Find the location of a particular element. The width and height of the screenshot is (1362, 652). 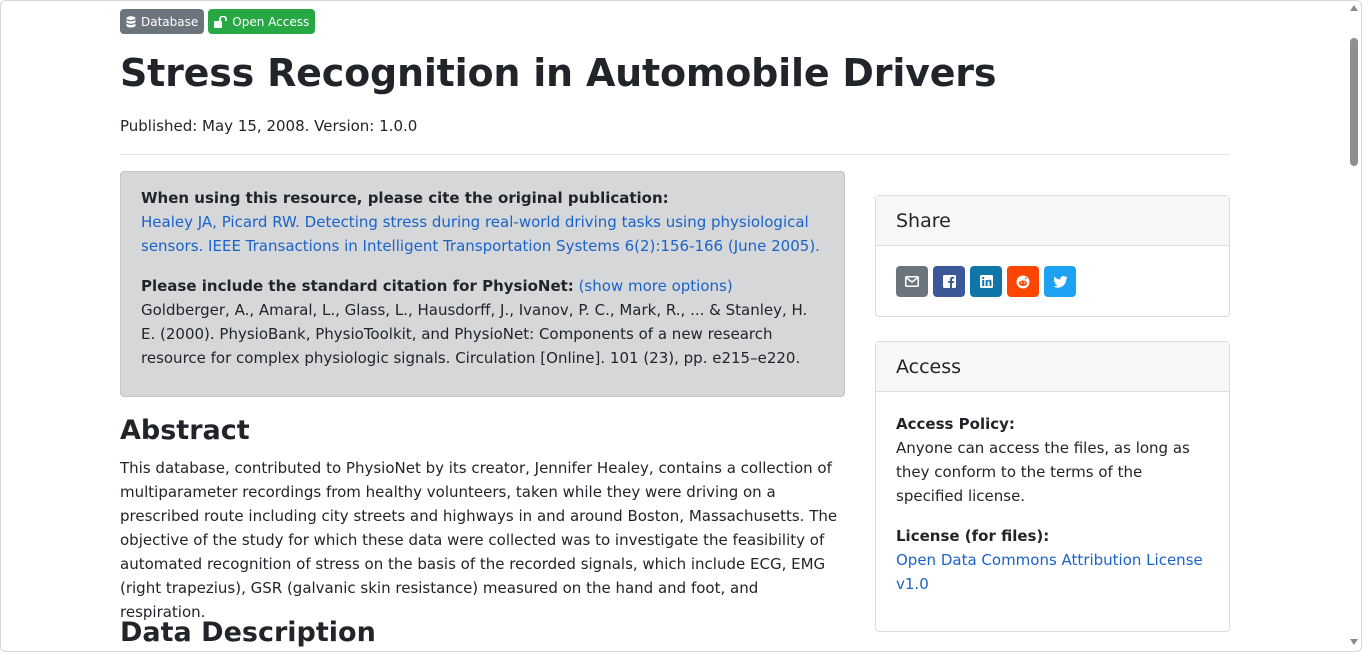

share-twitter-button is located at coordinates (1060, 281).